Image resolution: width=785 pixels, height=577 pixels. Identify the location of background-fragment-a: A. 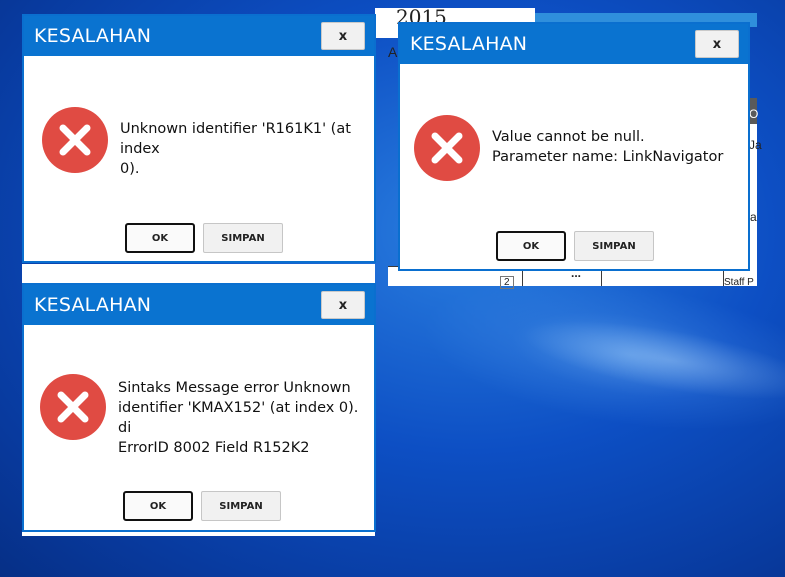
(393, 52).